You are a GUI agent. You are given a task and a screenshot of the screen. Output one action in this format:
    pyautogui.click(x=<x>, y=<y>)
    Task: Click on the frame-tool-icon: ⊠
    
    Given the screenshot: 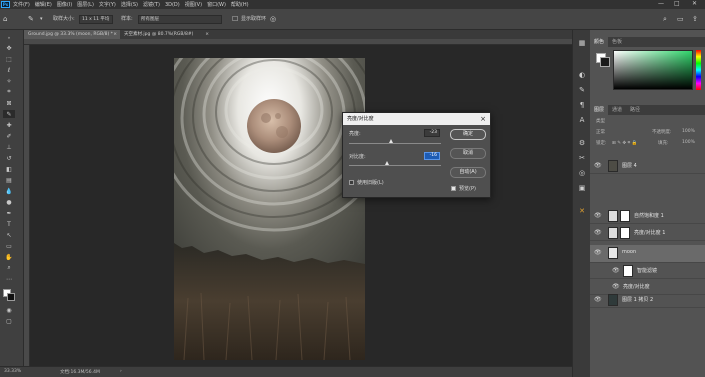 What is the action you would take?
    pyautogui.click(x=9, y=103)
    